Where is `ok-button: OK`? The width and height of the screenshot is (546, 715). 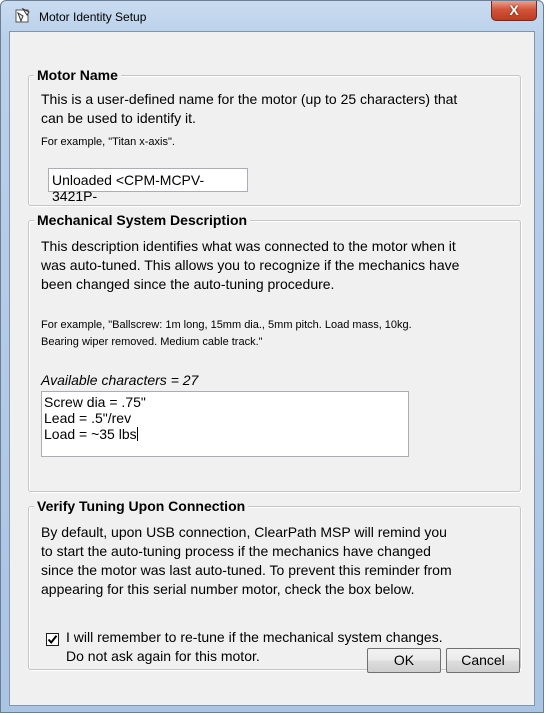 ok-button: OK is located at coordinates (404, 660).